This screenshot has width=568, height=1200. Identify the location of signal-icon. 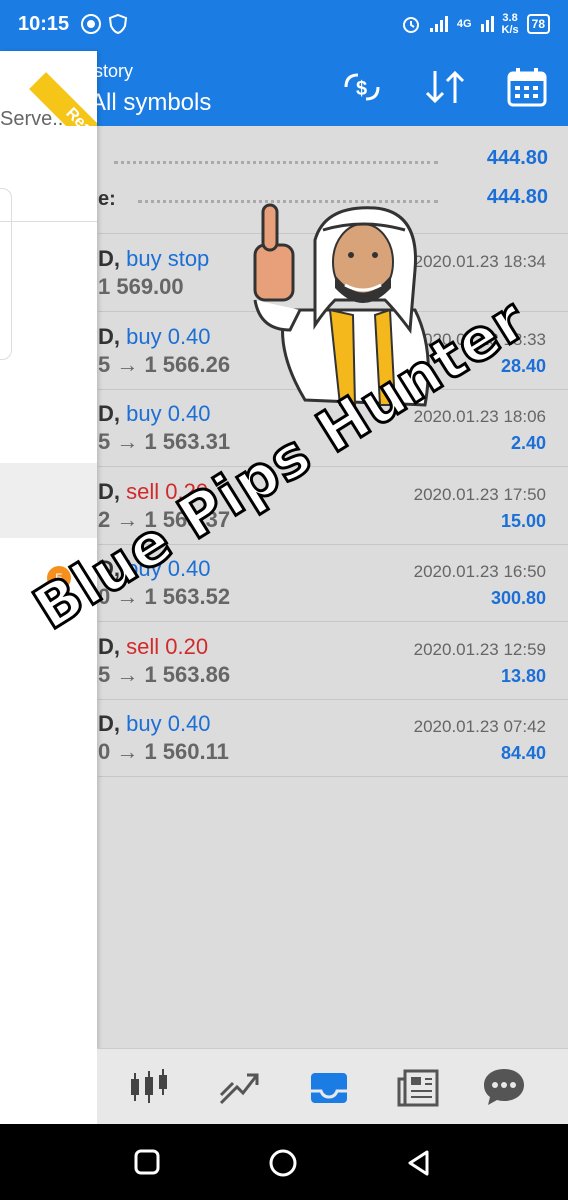
(438, 24).